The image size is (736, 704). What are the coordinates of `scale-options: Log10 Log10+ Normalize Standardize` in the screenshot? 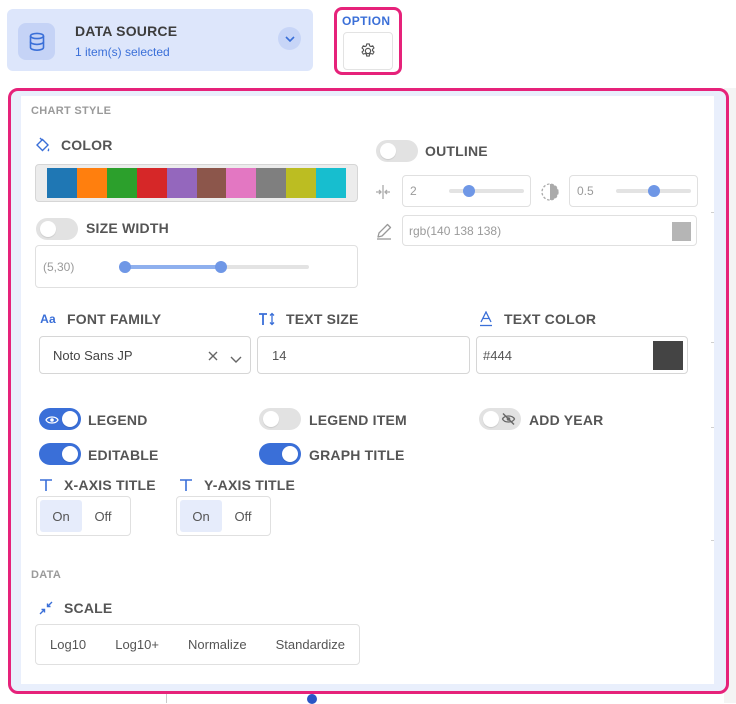 It's located at (197, 644).